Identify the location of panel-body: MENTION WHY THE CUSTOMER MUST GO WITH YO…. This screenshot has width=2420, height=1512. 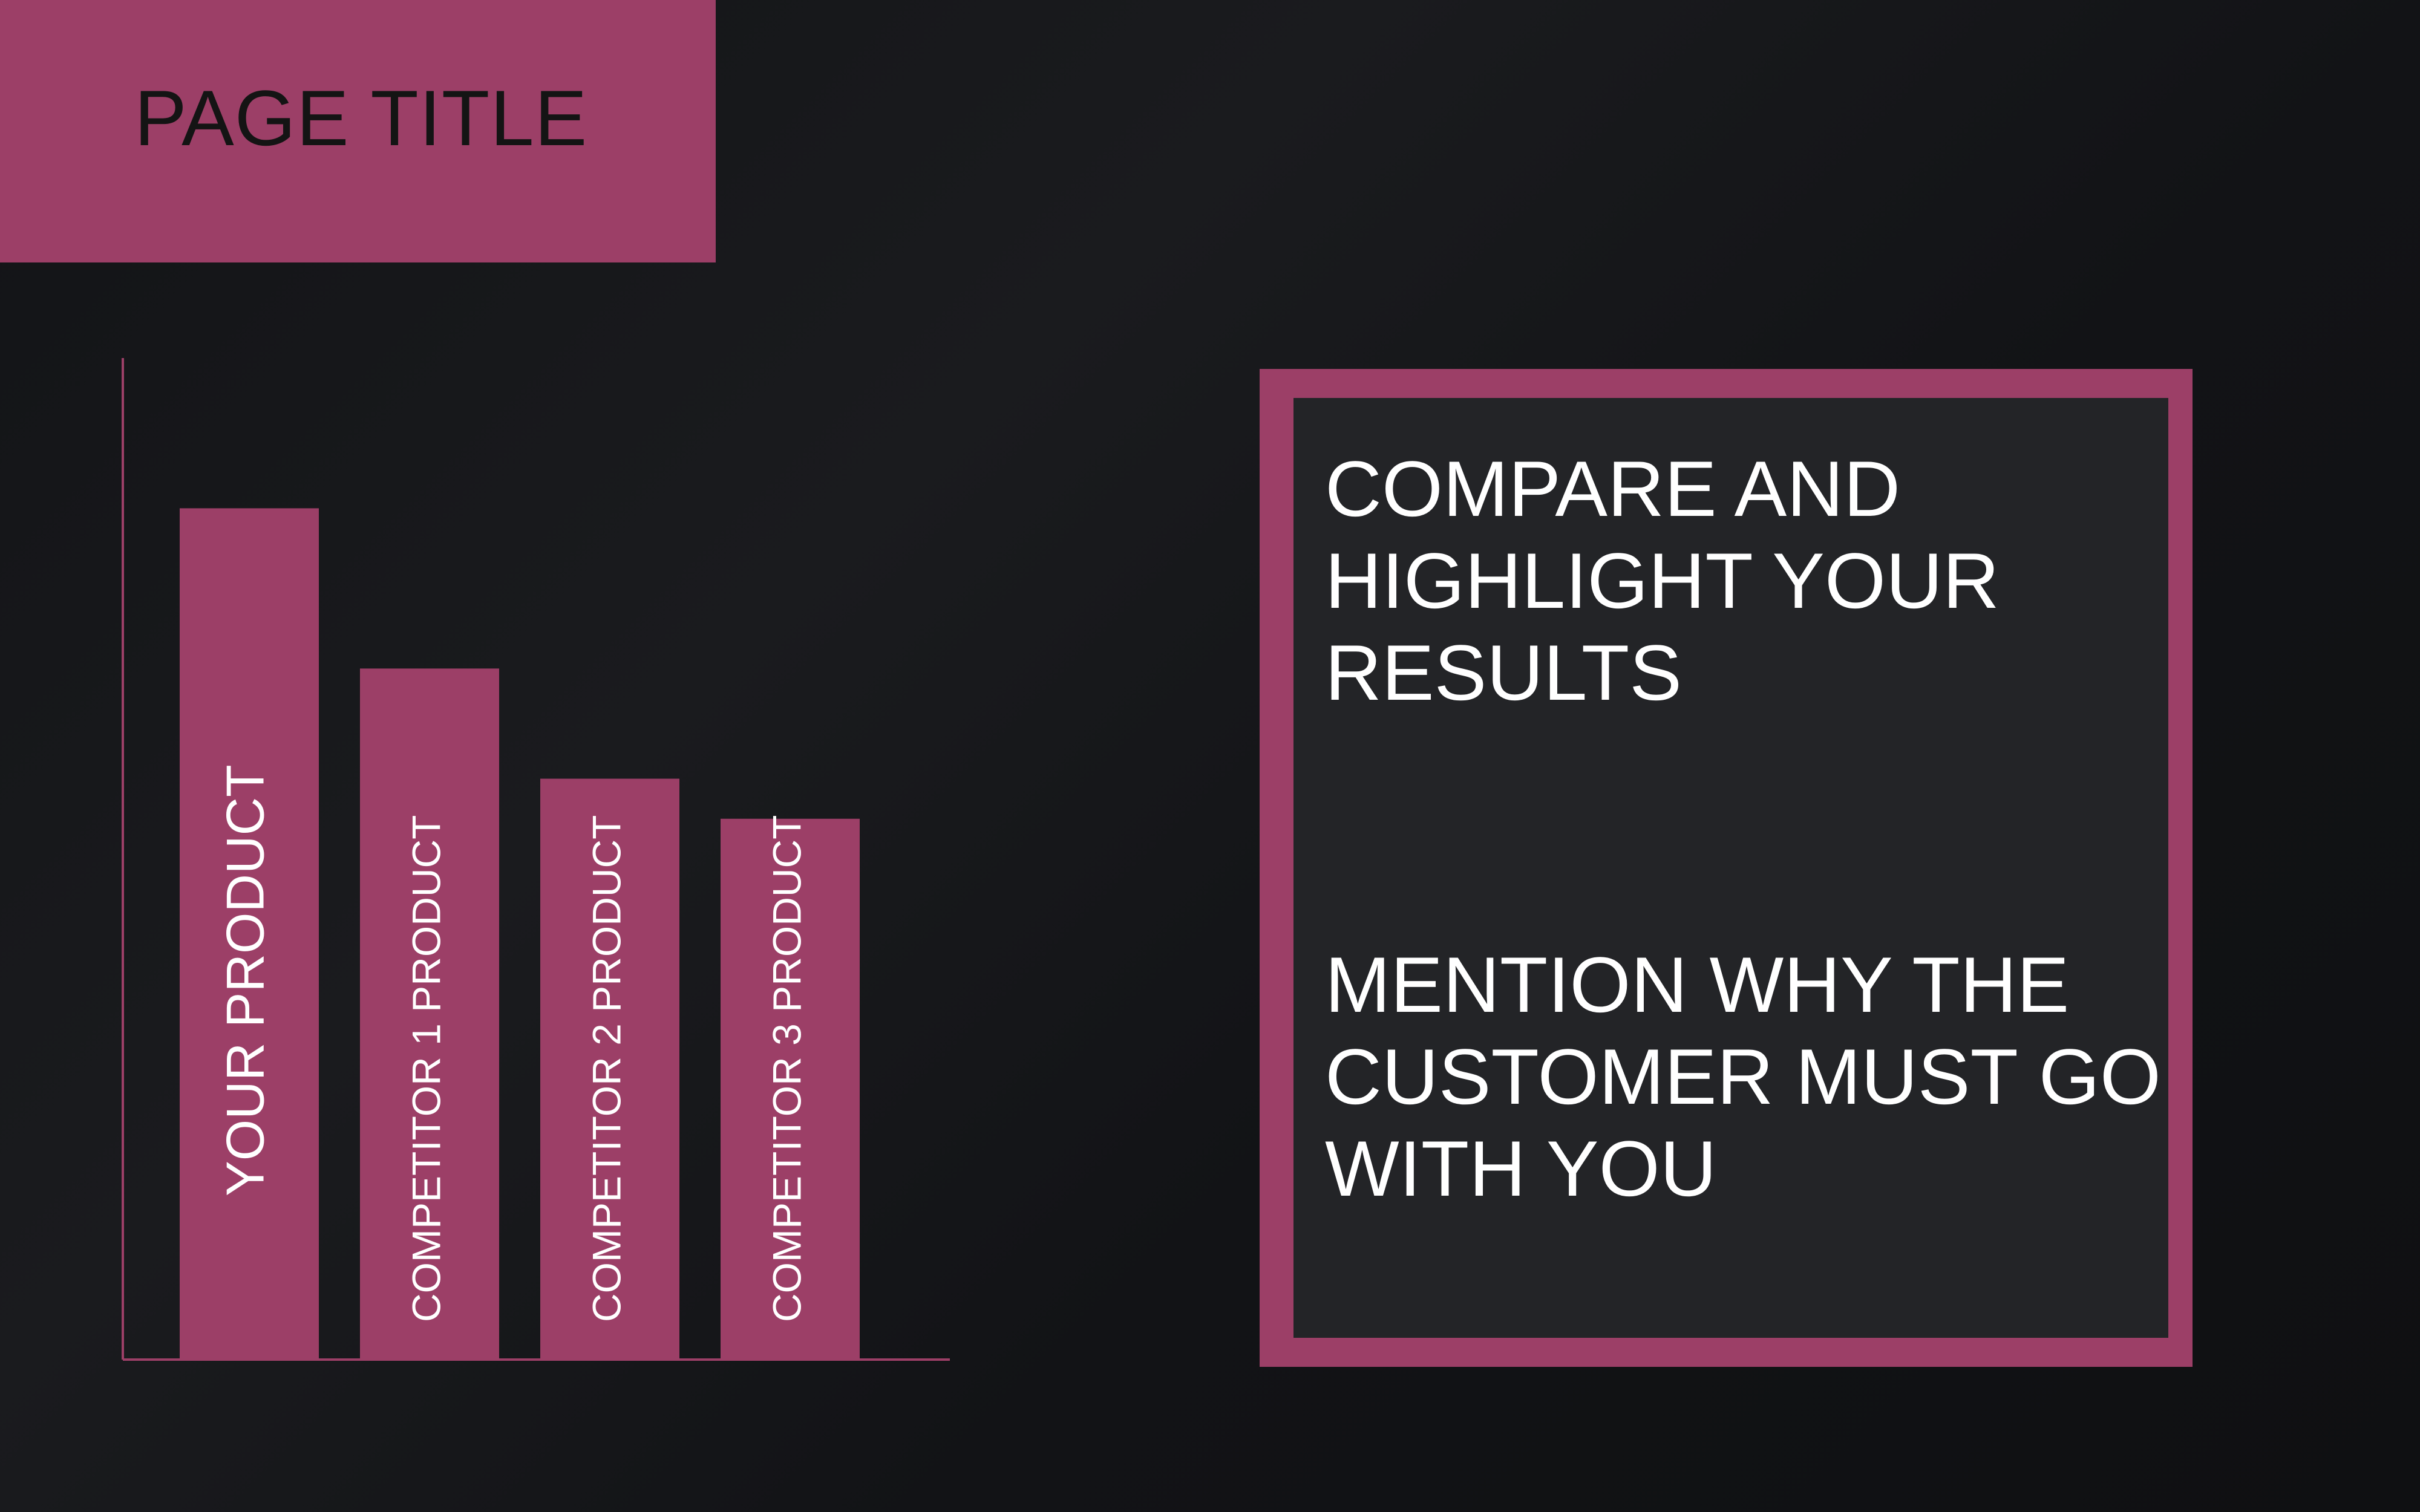
(1743, 1076).